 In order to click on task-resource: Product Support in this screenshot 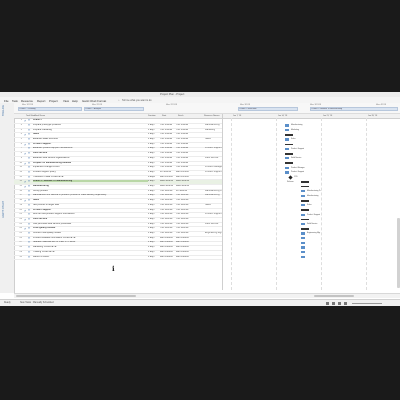, I will do `click(213, 172)`.